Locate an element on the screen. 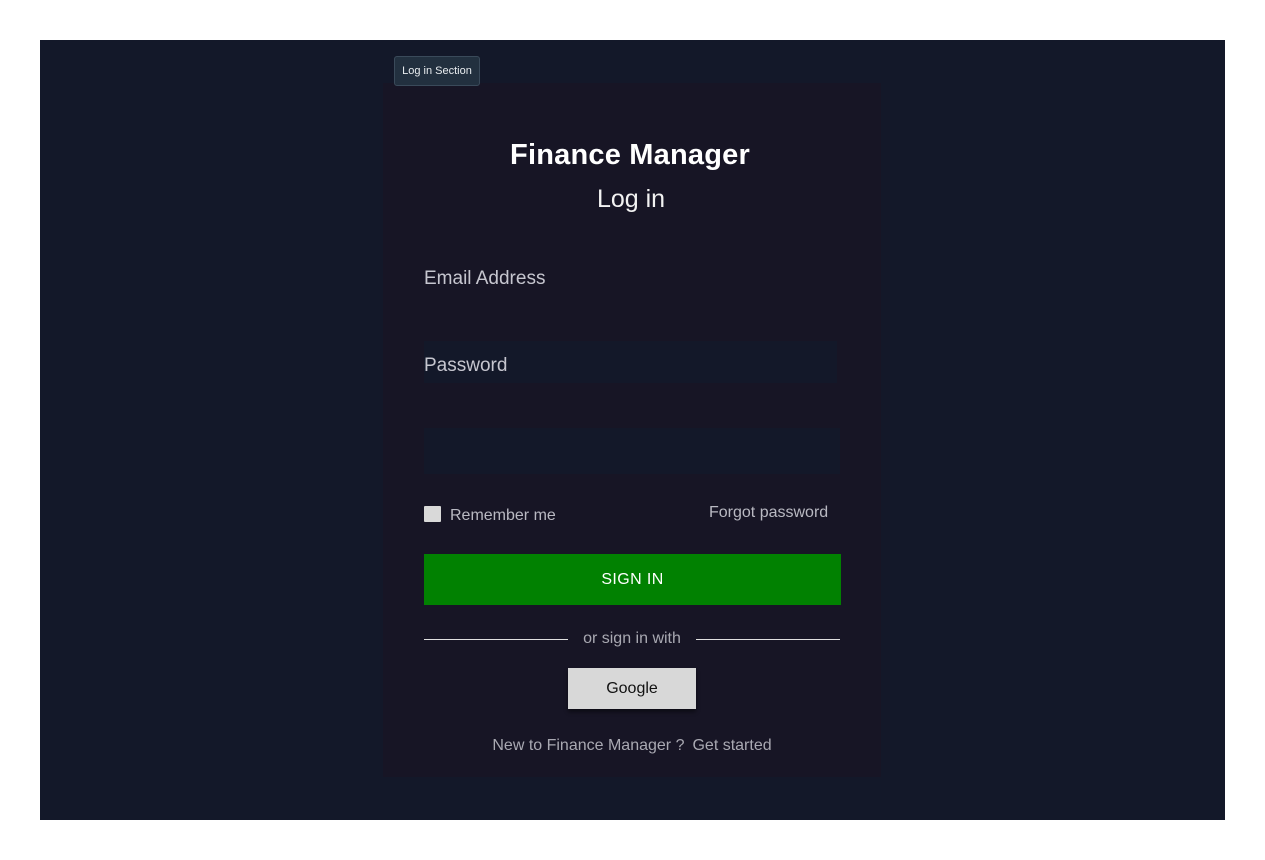 This screenshot has height=860, width=1265. forgot-password-link: Forgot password is located at coordinates (768, 513).